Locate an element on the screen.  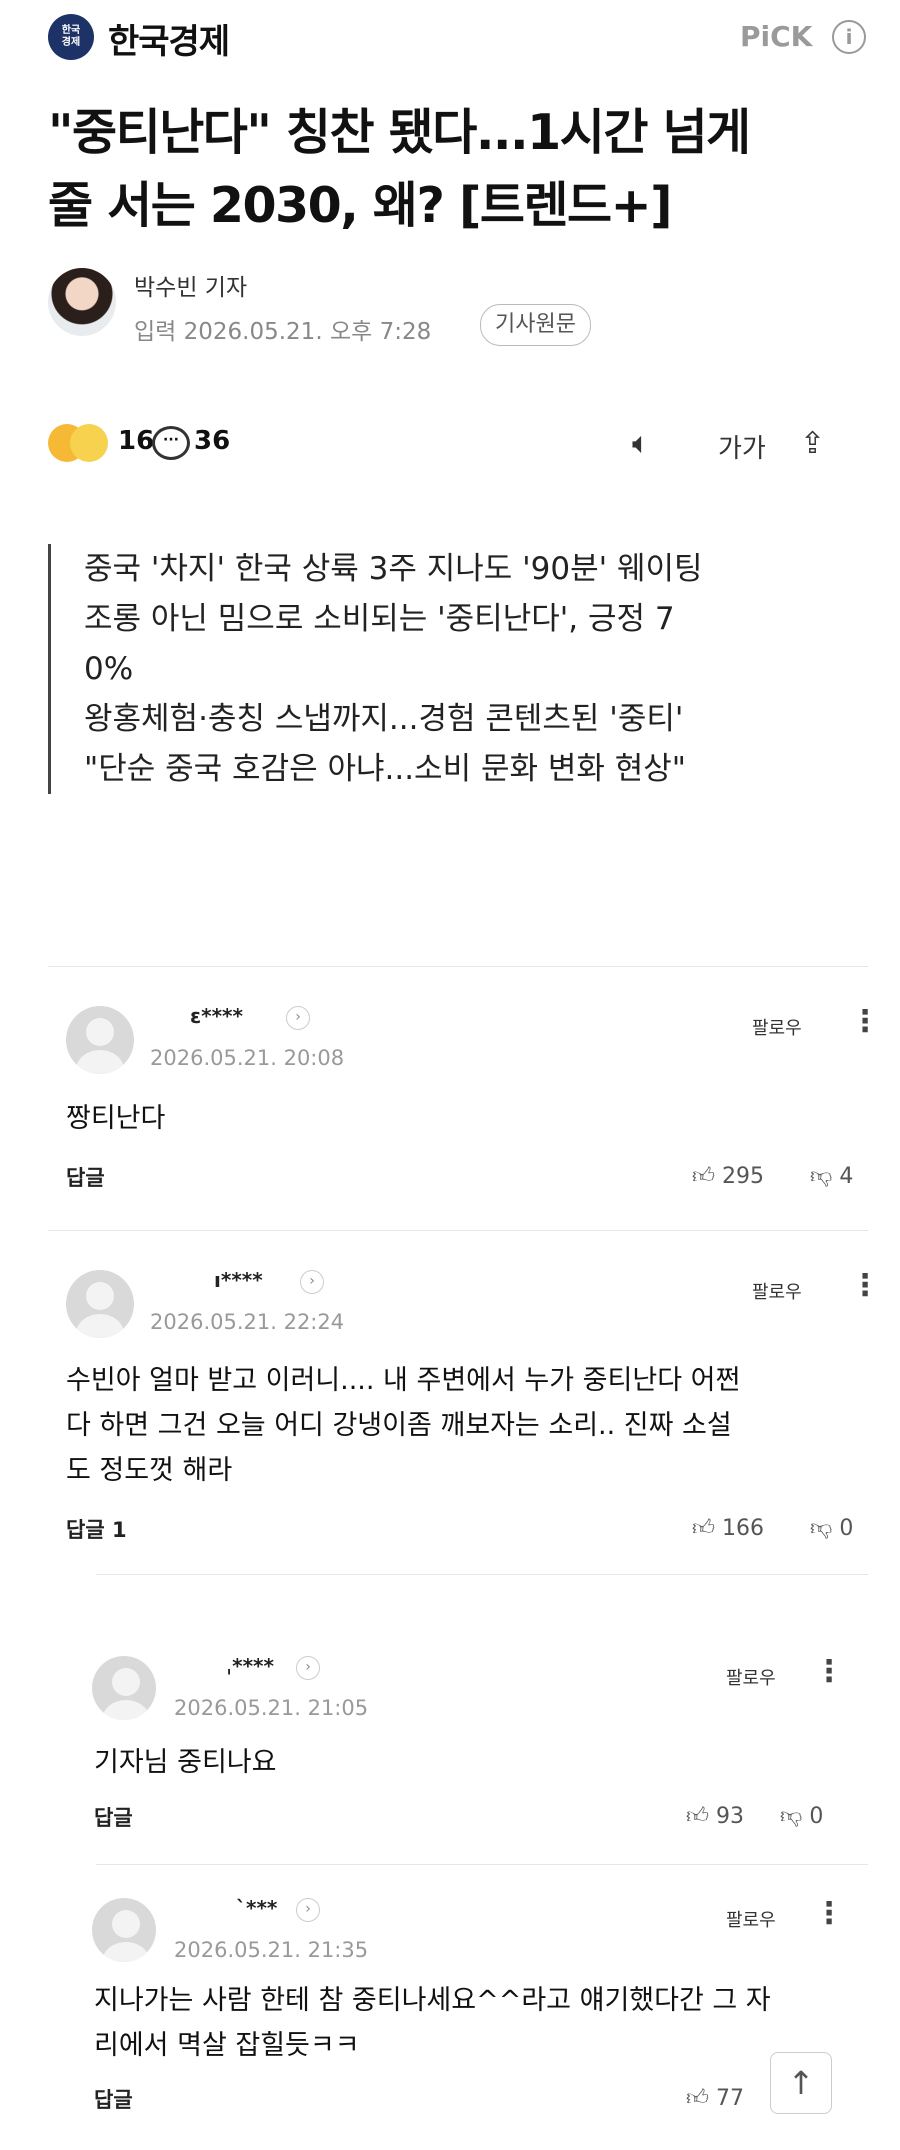
comment-count: 36 is located at coordinates (212, 441).